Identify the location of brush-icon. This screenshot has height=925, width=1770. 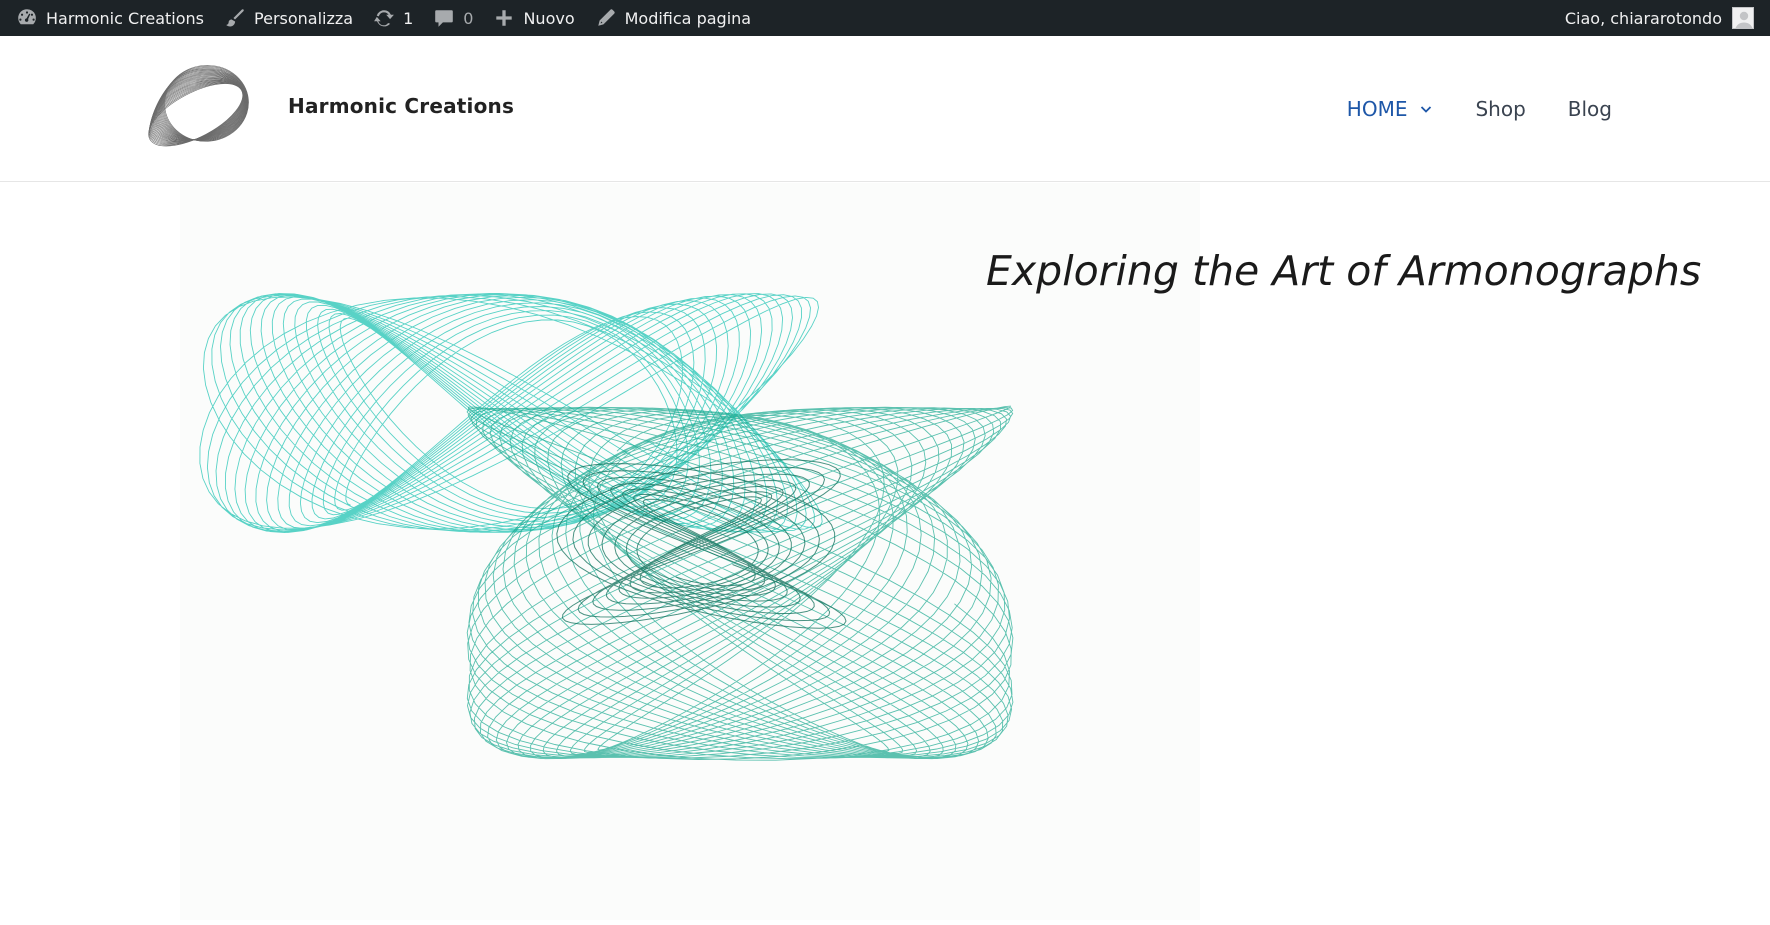
(235, 18).